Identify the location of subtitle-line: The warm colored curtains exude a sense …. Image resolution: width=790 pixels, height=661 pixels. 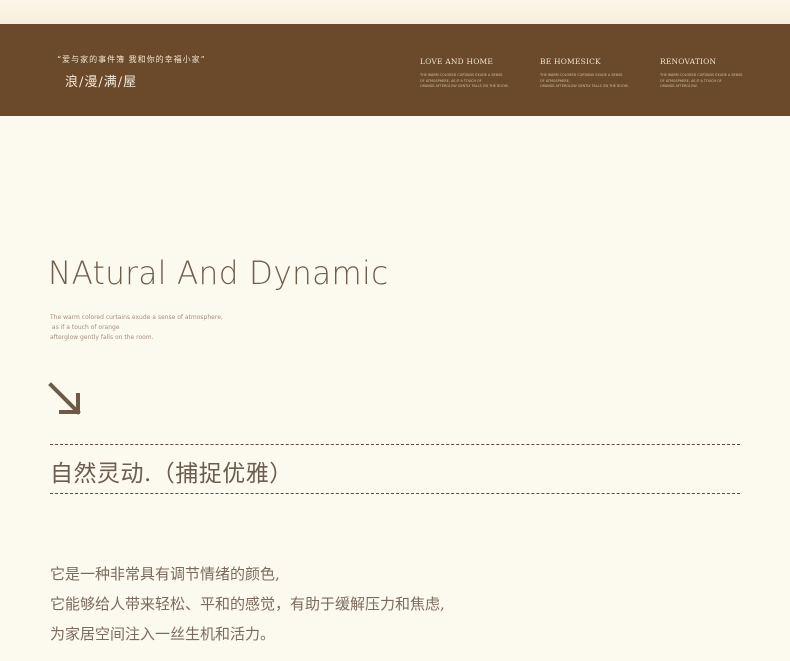
(136, 317).